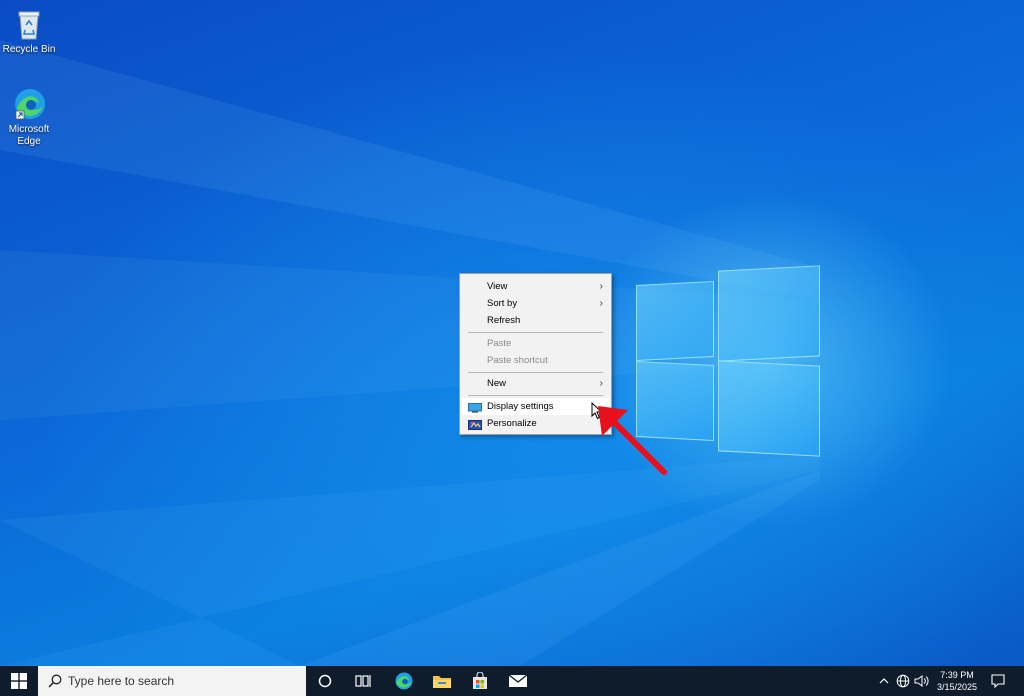 The image size is (1024, 696). I want to click on menu-item-display-settings: Display settings, so click(535, 406).